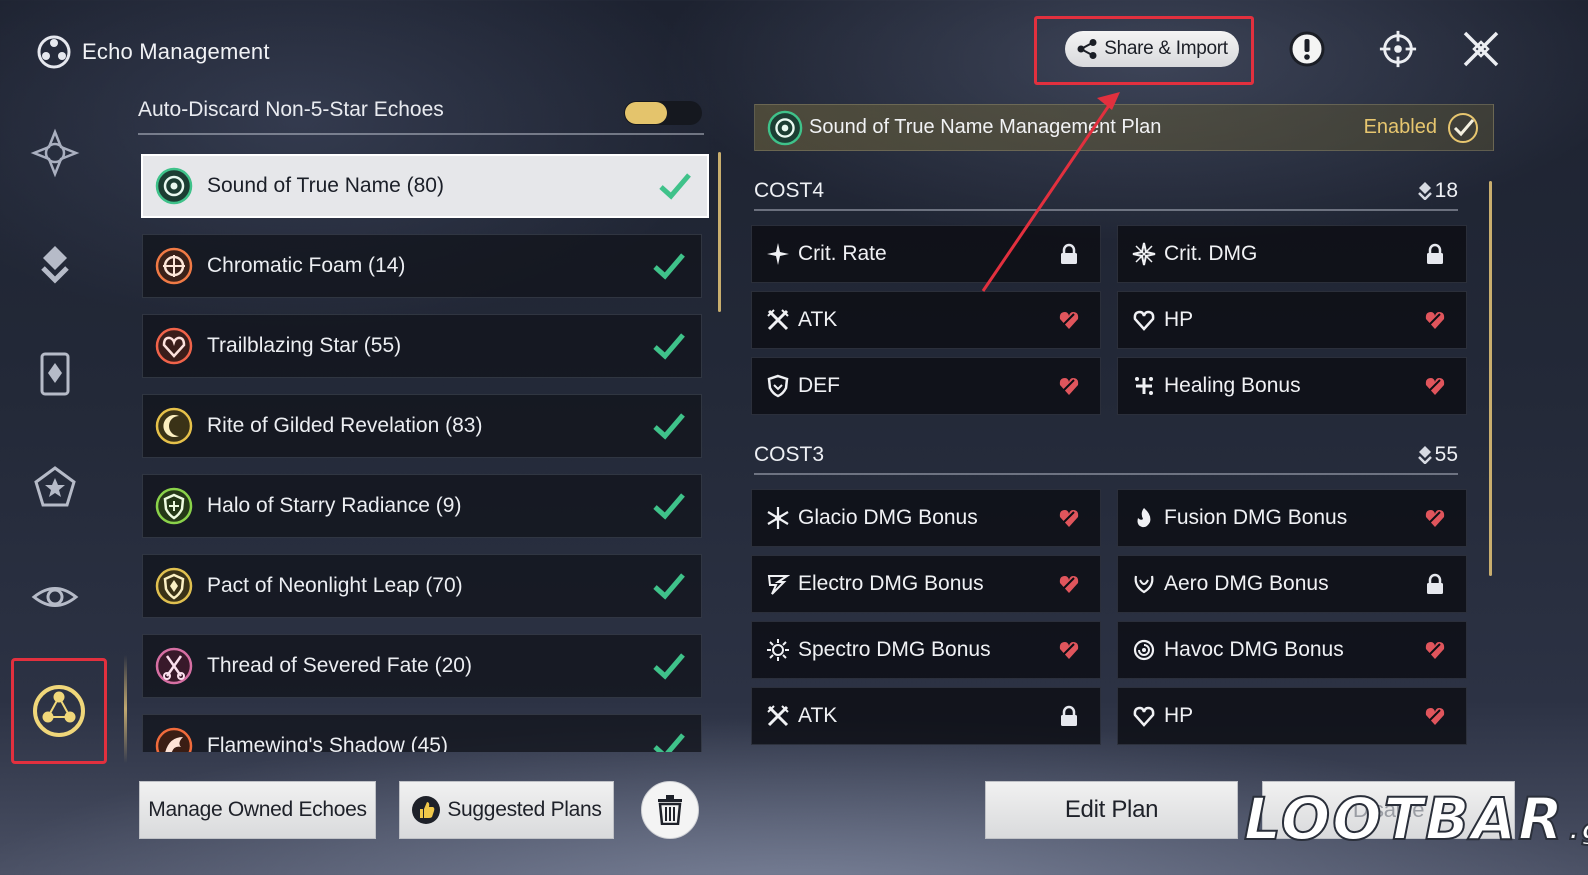 This screenshot has height=875, width=1588. I want to click on auto-discard-toggle, so click(663, 113).